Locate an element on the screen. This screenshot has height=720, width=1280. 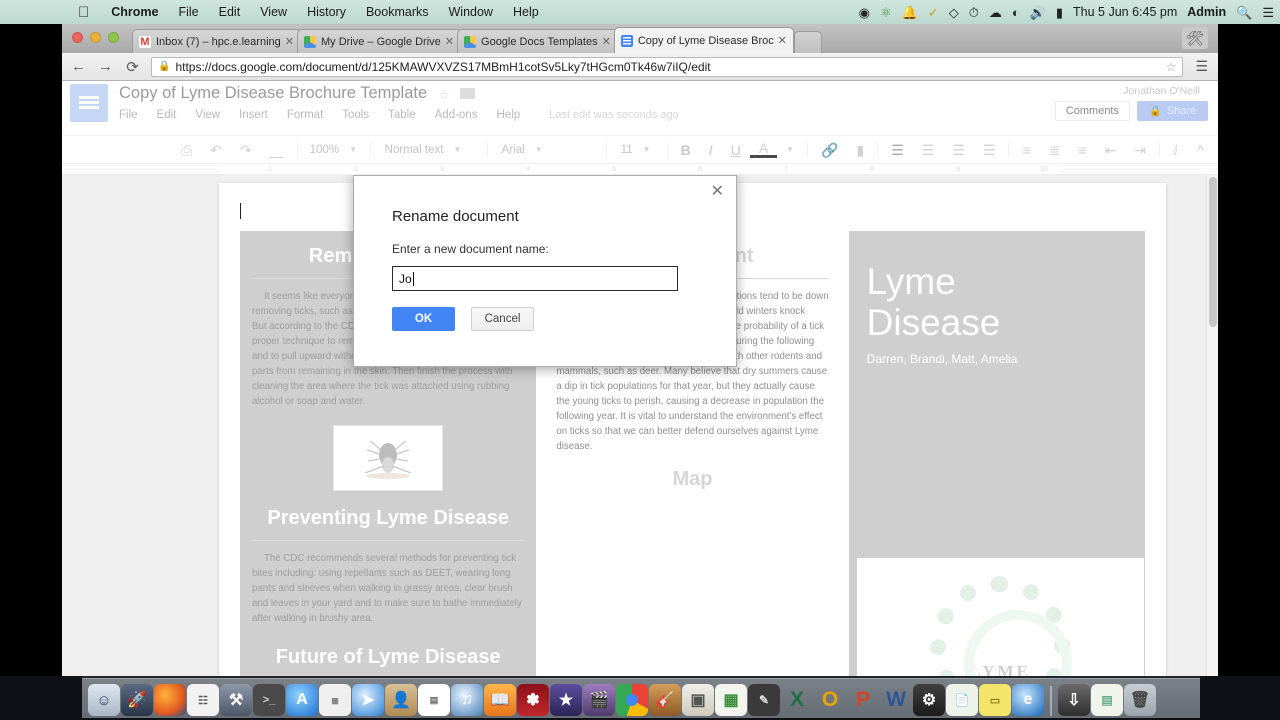
tab-copy-of-lyme-disease-brochure: Copy of Lyme Disease Broc ✕ is located at coordinates (703, 40).